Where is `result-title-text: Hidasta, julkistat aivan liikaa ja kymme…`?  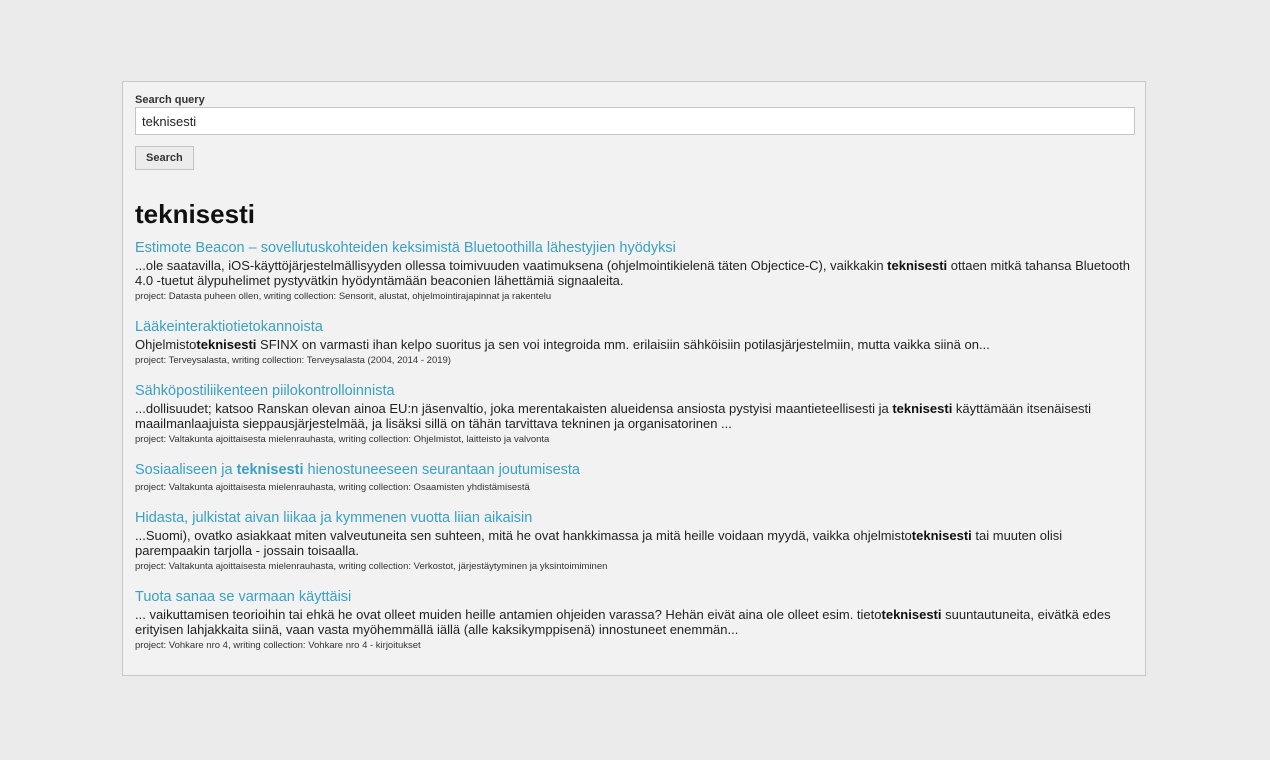
result-title-text: Hidasta, julkistat aivan liikaa ja kymme… is located at coordinates (334, 518).